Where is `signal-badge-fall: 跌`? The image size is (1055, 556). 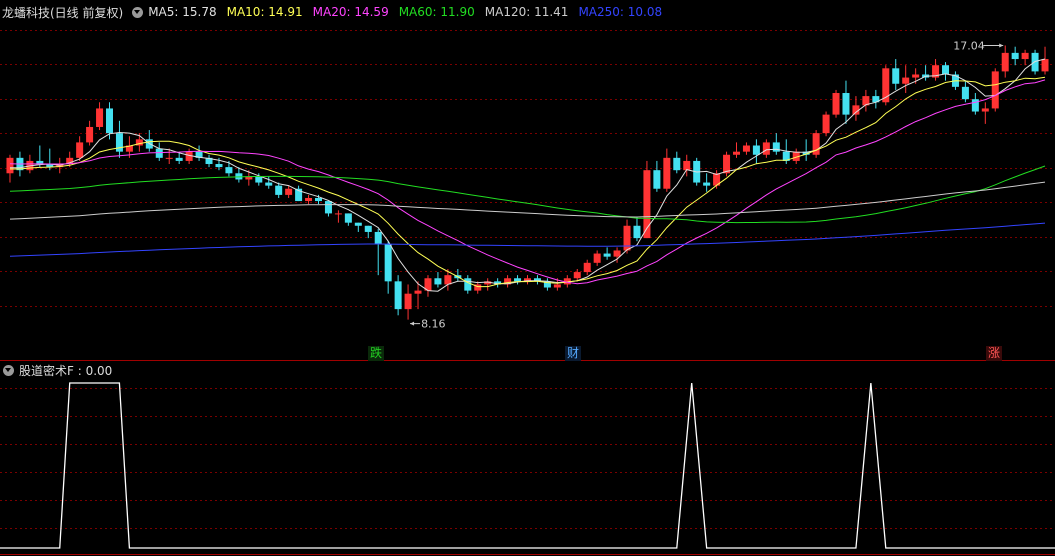
signal-badge-fall: 跌 is located at coordinates (376, 353).